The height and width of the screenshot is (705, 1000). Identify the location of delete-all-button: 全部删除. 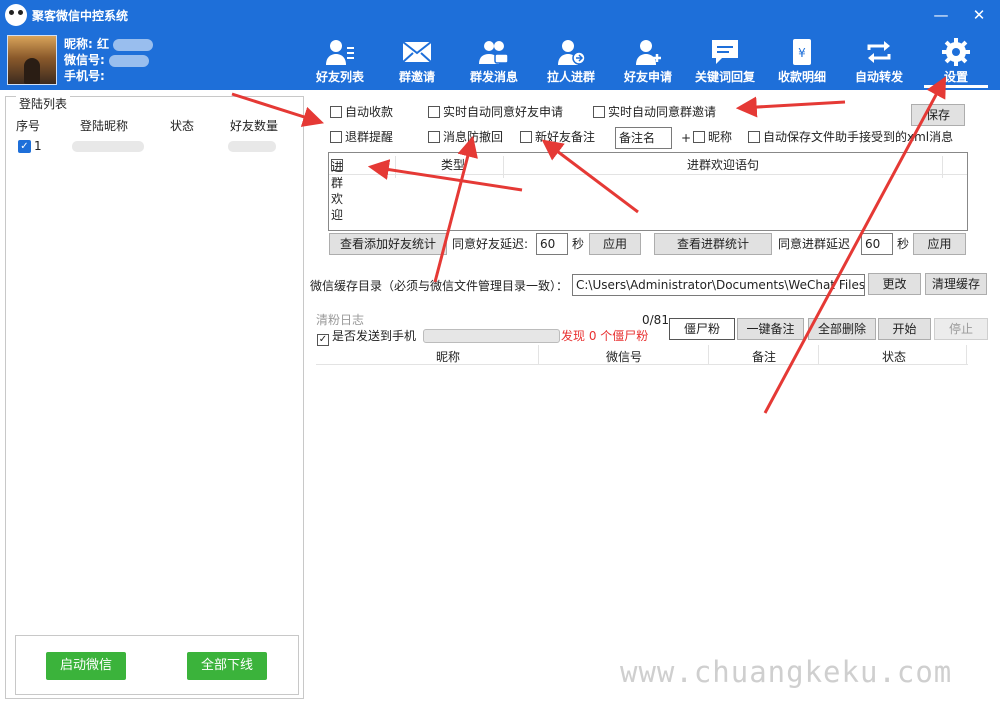
(842, 329).